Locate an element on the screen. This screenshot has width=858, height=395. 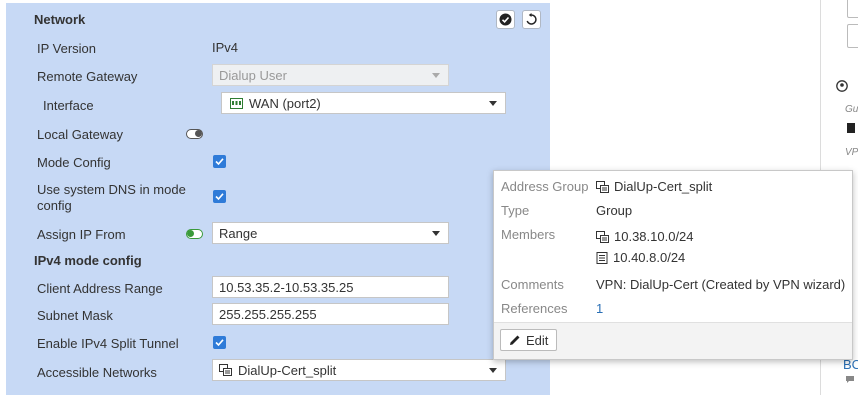
book-icon is located at coordinates (851, 128).